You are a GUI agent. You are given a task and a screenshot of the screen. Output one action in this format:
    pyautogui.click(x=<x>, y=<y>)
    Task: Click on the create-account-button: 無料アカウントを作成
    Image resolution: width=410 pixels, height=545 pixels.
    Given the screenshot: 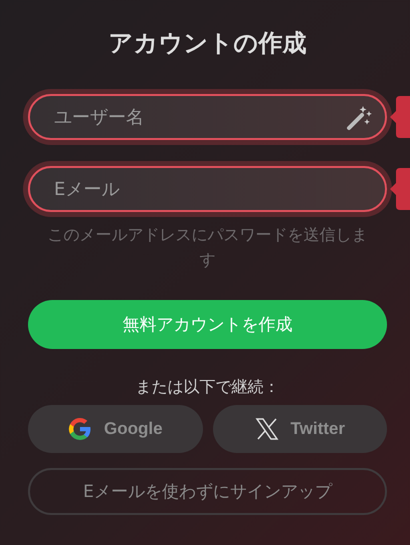 What is the action you would take?
    pyautogui.click(x=207, y=324)
    